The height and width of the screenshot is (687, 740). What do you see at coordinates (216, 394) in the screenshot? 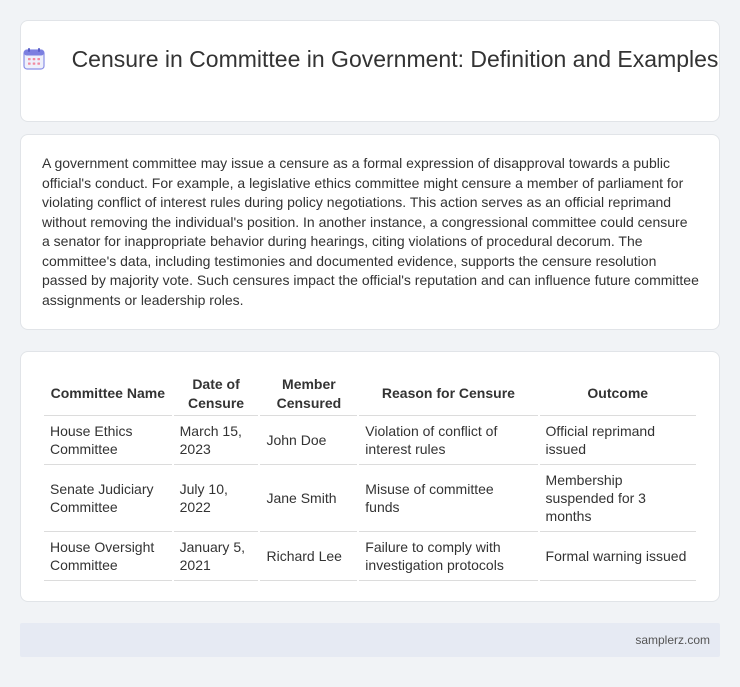
I see `column-header-date-of-censure: Date of Censure` at bounding box center [216, 394].